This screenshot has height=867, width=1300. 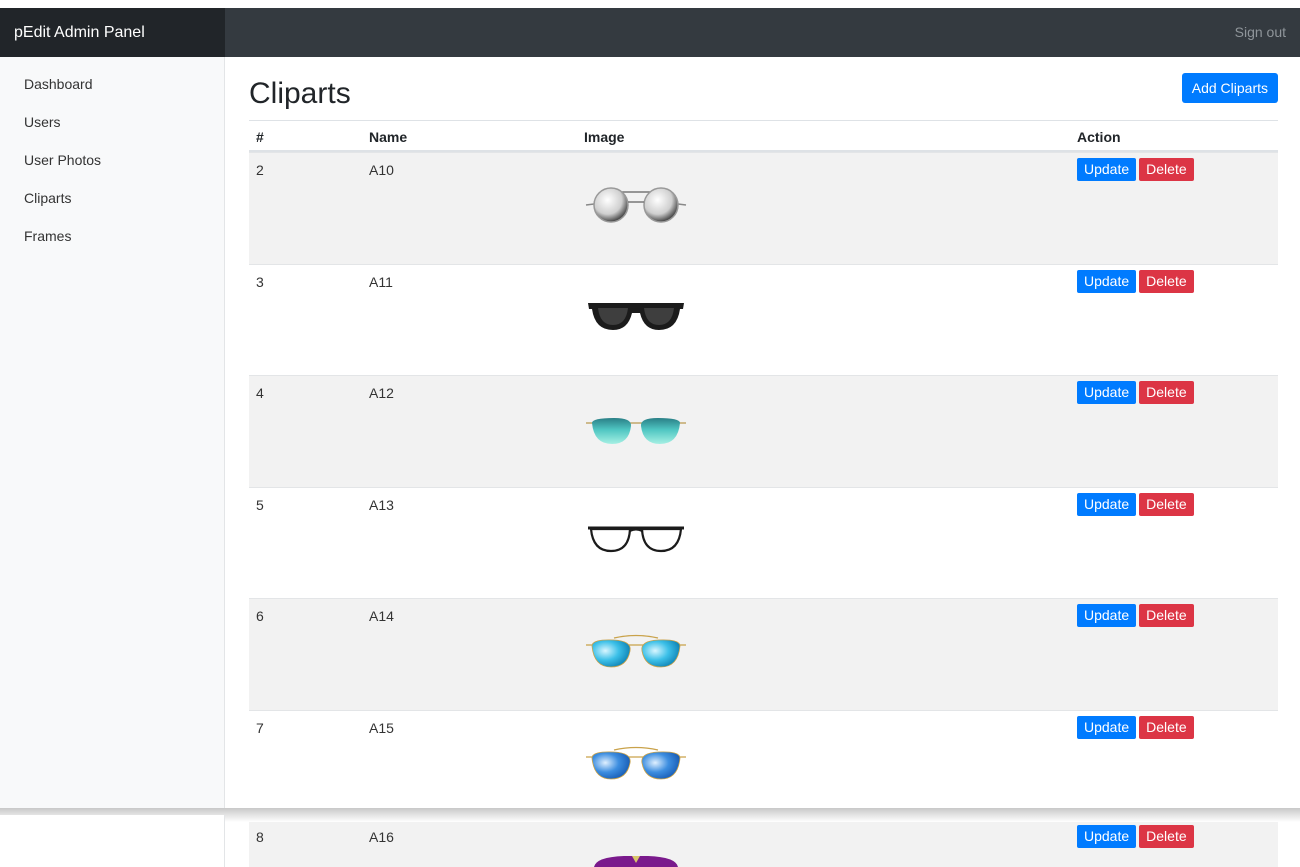 What do you see at coordinates (1260, 32) in the screenshot?
I see `sign-out-link: Sign out` at bounding box center [1260, 32].